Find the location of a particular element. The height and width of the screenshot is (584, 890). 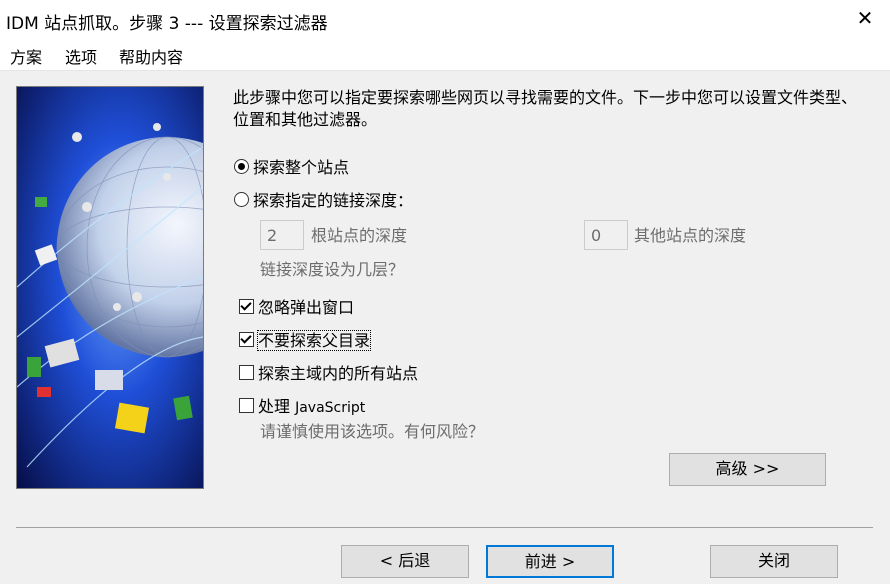

radio-selected-icon is located at coordinates (241, 166).